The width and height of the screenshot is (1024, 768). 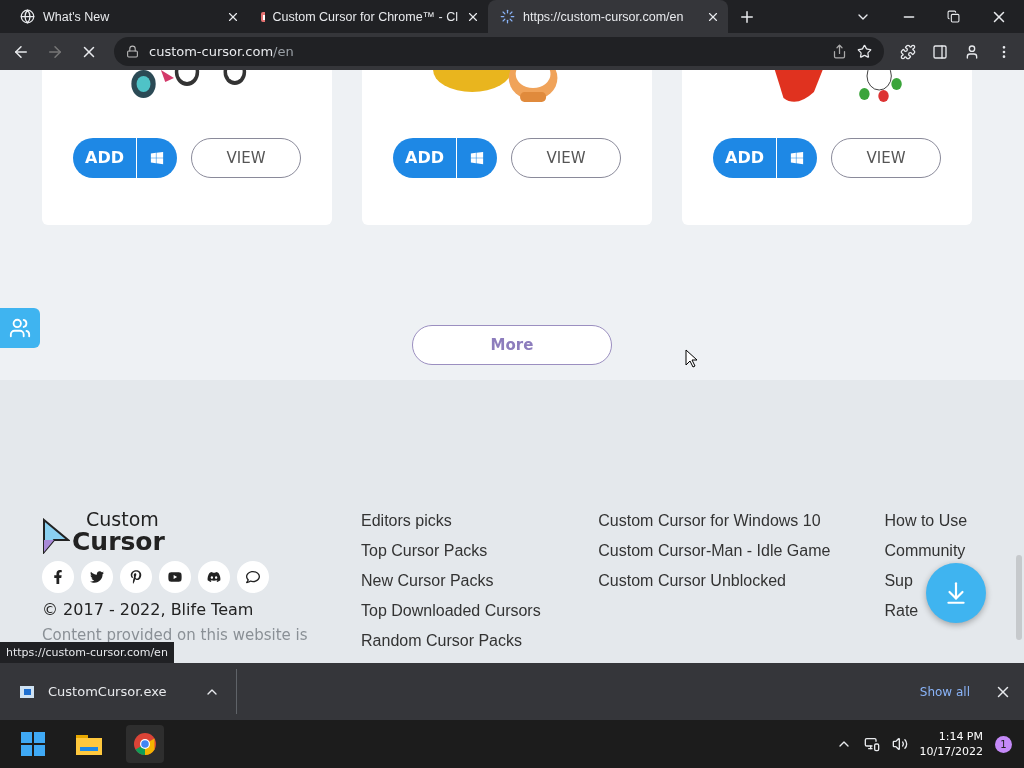 I want to click on show-all-link: Show all, so click(x=944, y=691).